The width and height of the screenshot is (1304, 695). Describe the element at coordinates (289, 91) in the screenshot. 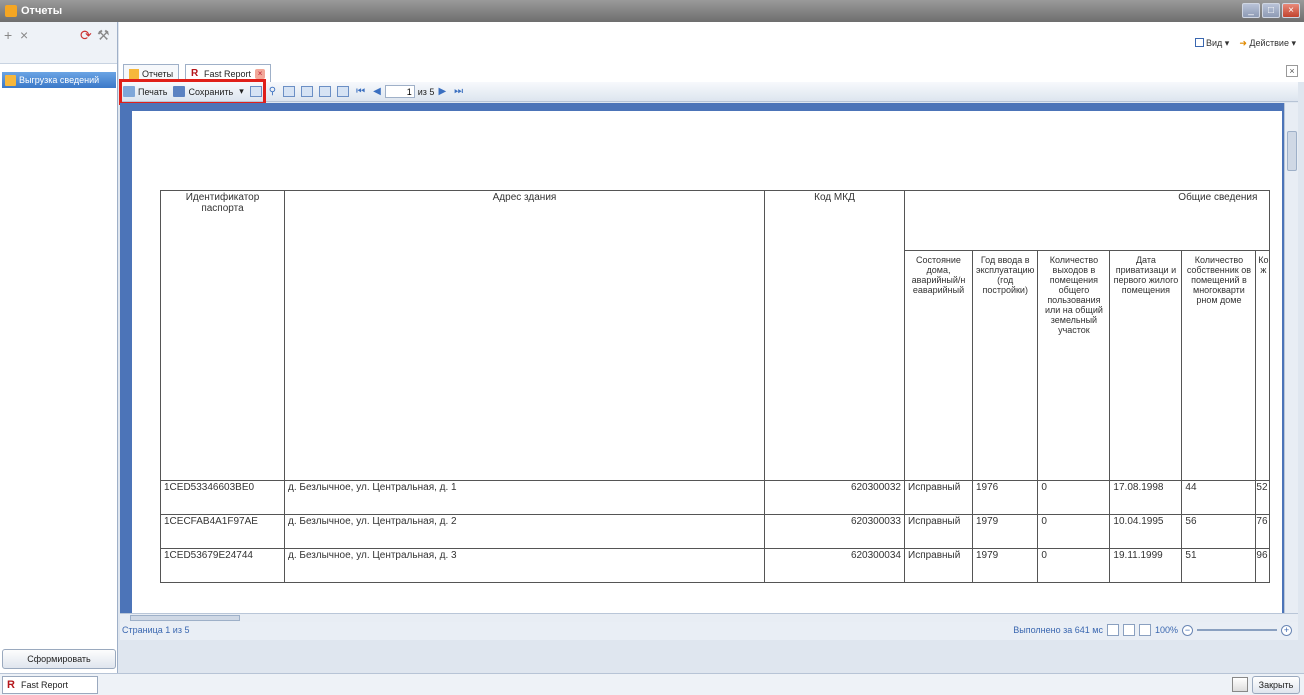

I see `outline-icon` at that location.